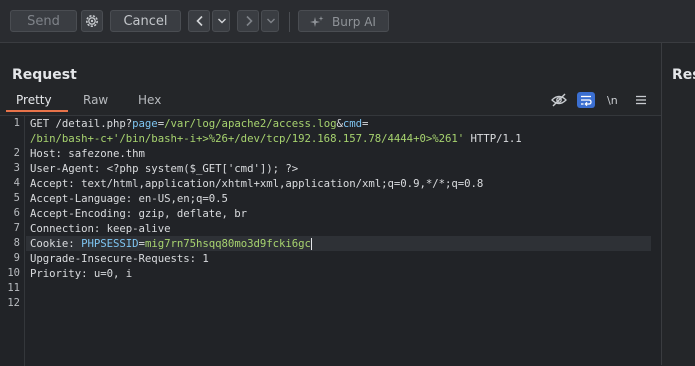 This screenshot has width=695, height=366. I want to click on line-number: 6, so click(16, 213).